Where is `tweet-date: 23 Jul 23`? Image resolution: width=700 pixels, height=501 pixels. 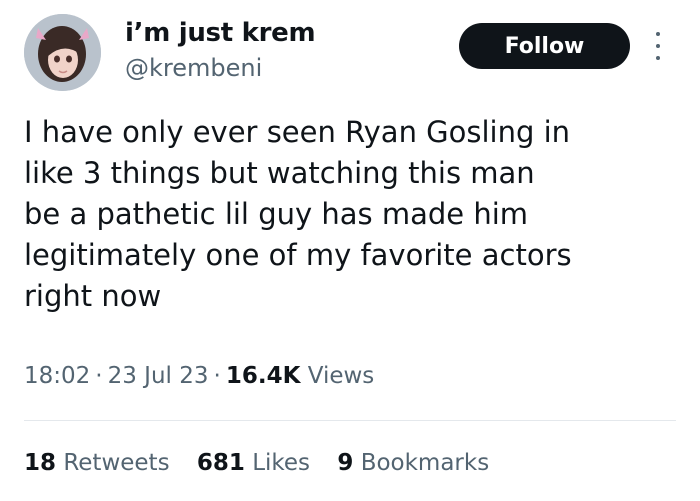
tweet-date: 23 Jul 23 is located at coordinates (158, 376).